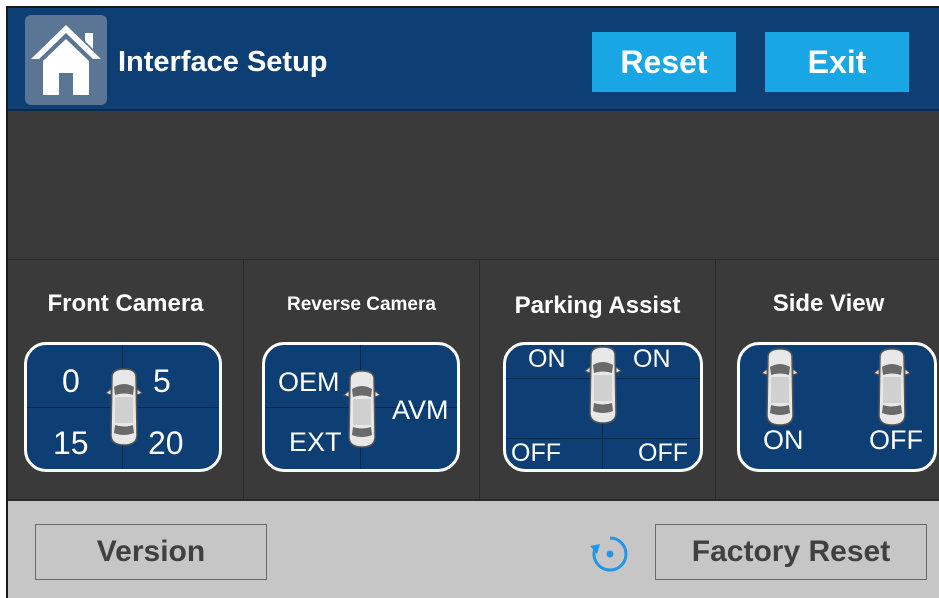 Image resolution: width=939 pixels, height=598 pixels. What do you see at coordinates (420, 410) in the screenshot?
I see `option-avm: AVM` at bounding box center [420, 410].